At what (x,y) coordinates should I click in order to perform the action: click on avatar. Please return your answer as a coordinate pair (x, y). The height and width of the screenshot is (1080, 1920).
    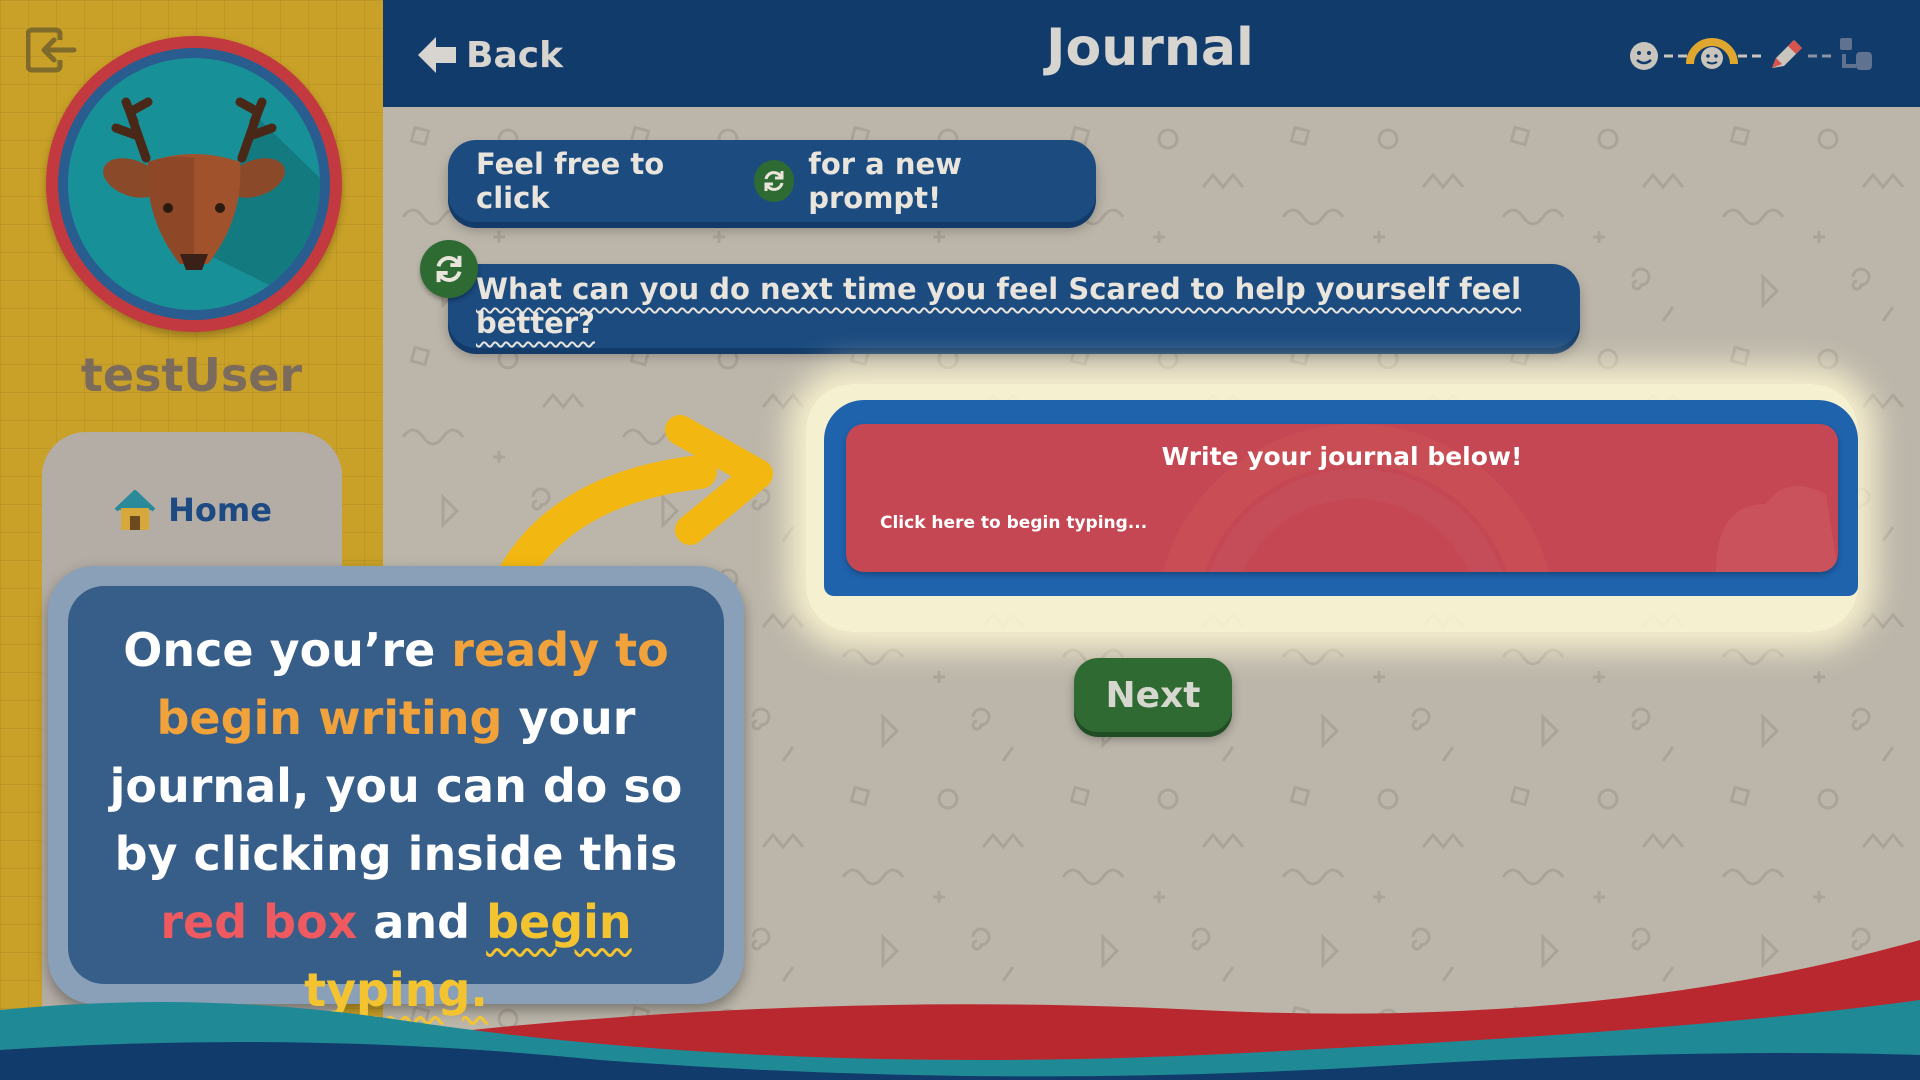
    Looking at the image, I should click on (194, 184).